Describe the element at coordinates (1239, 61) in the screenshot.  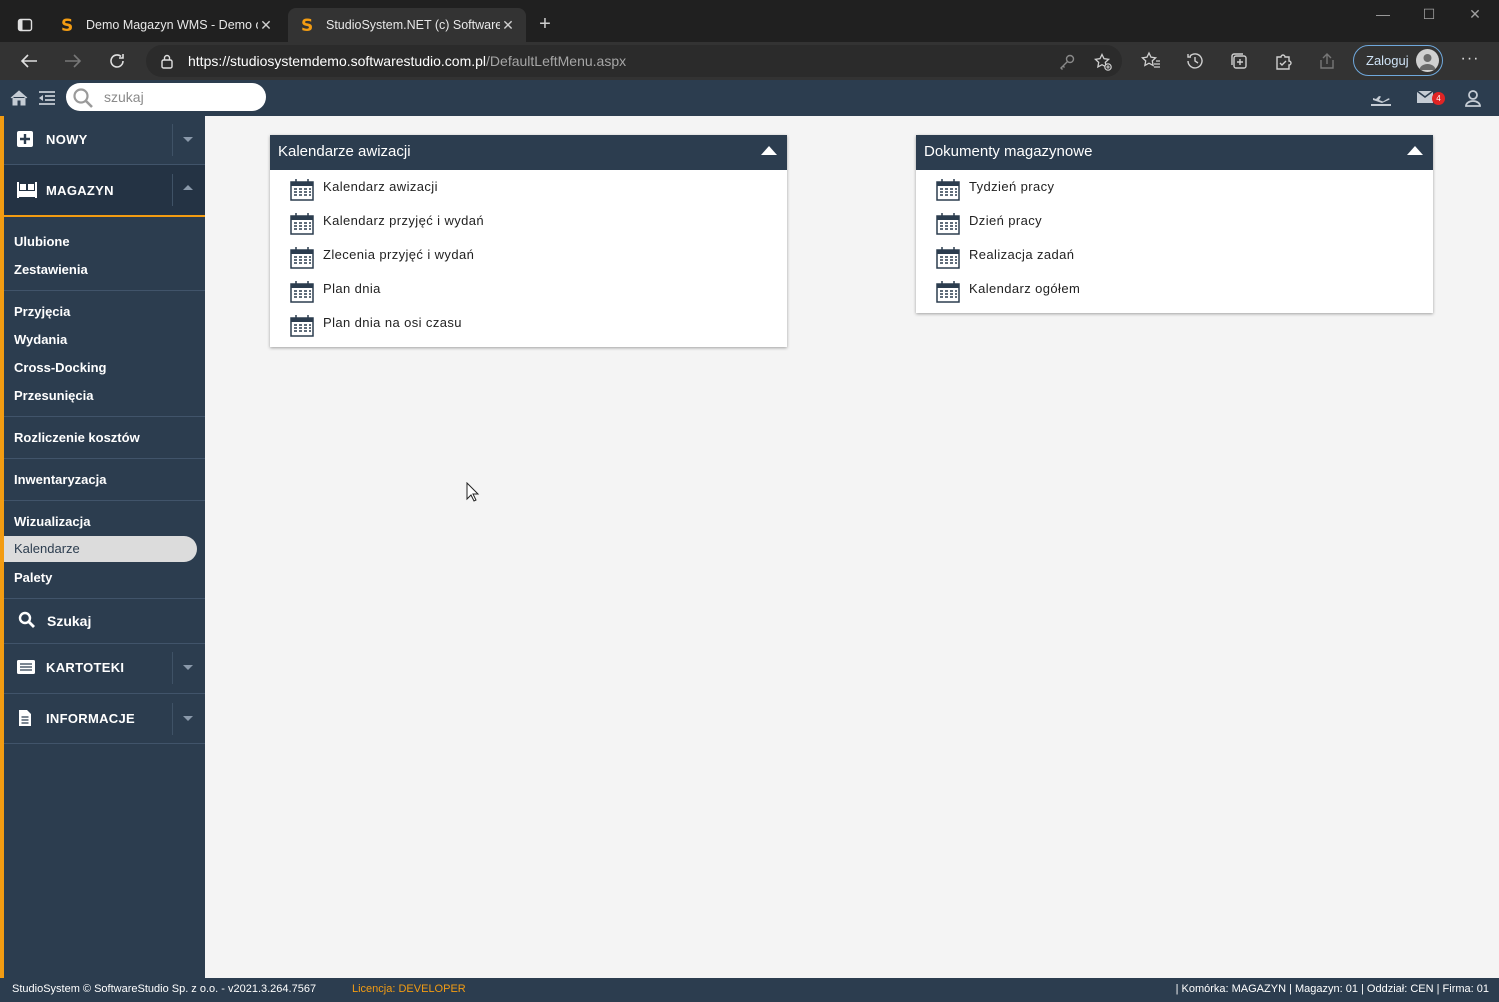
I see `collections-icon` at that location.